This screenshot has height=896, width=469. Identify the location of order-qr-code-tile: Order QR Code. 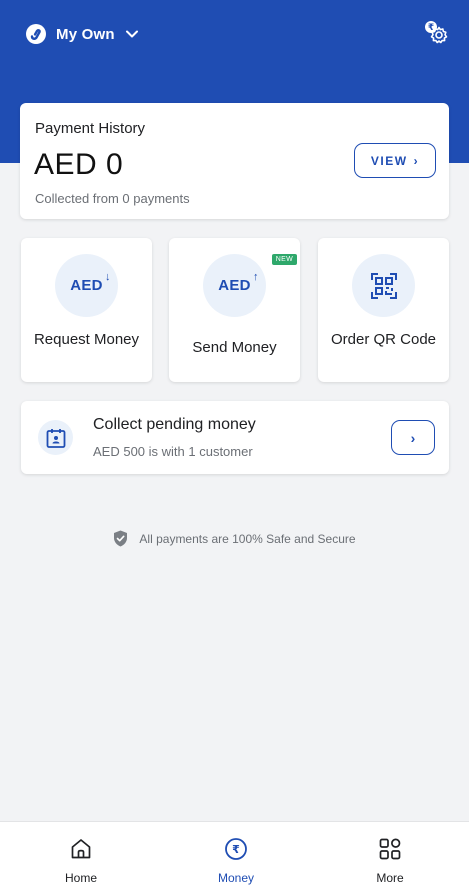
(383, 310).